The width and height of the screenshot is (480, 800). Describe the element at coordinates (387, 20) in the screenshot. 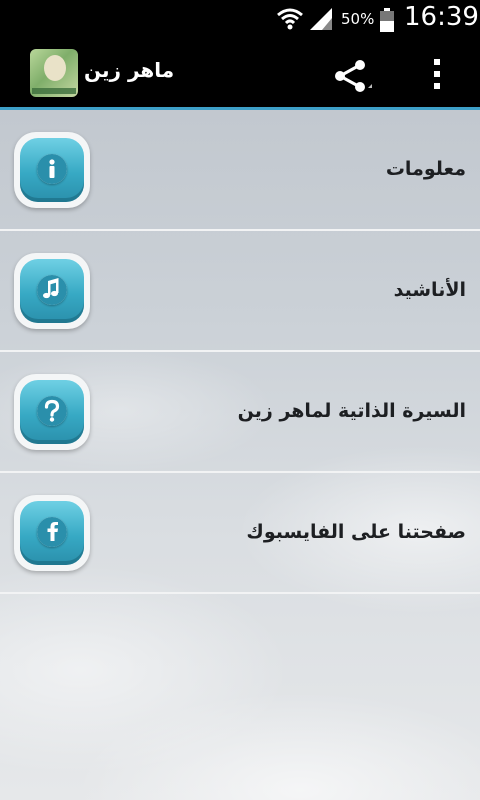

I see `battery-icon` at that location.